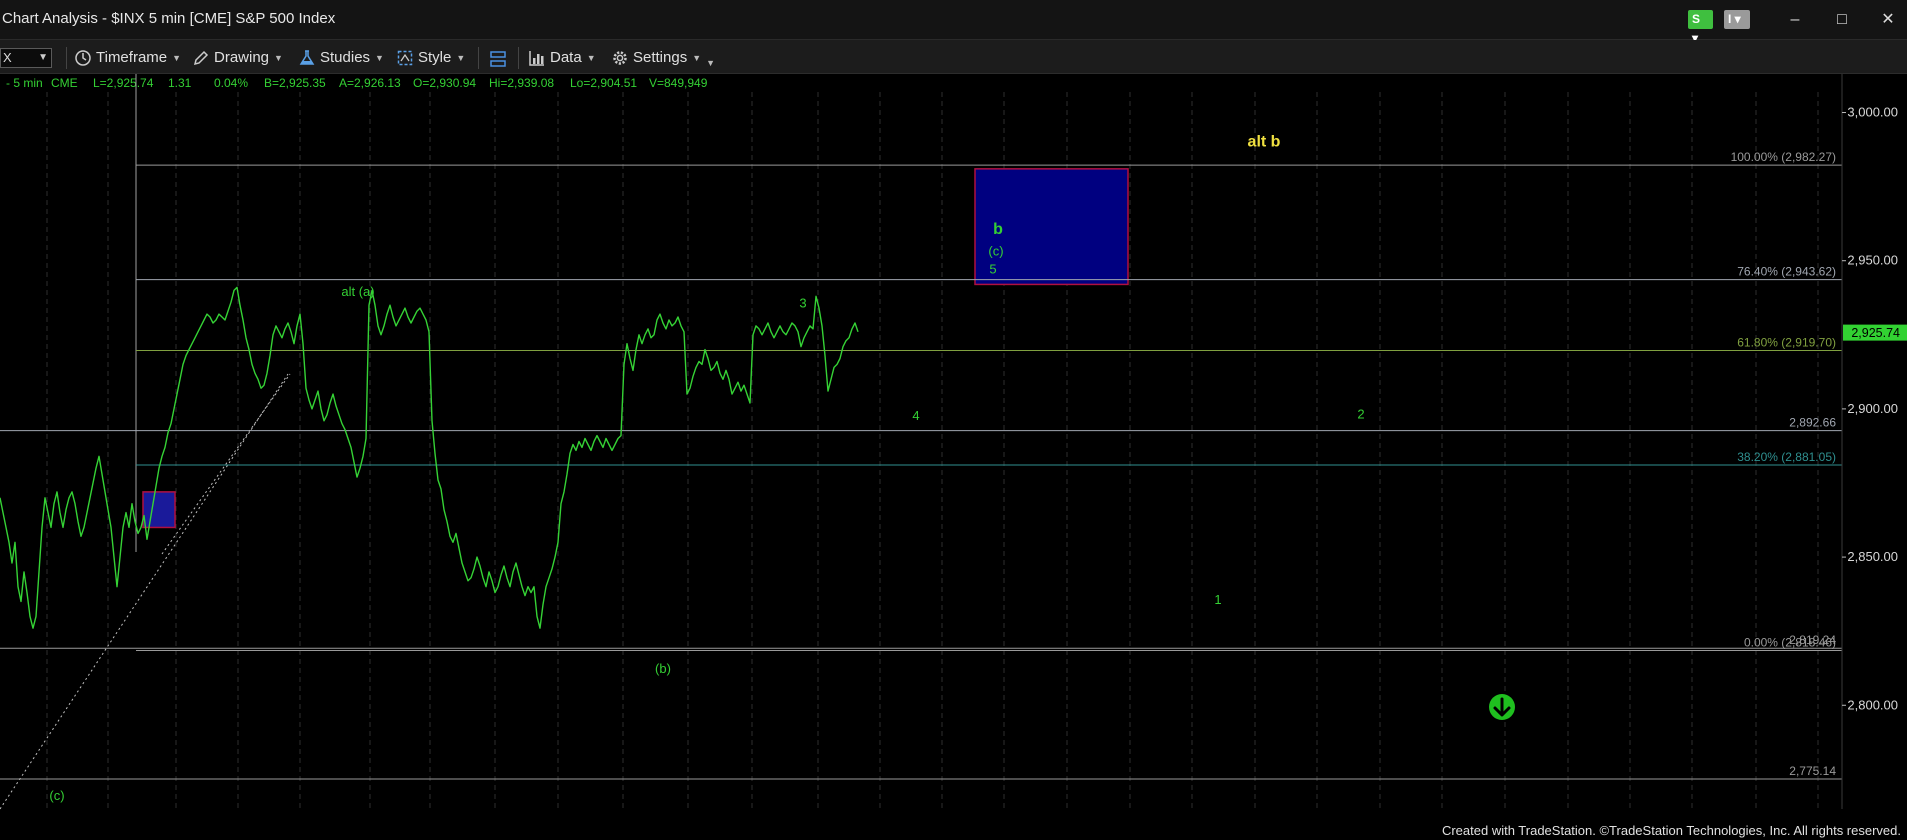  I want to click on status-item-4: 0.04%, so click(231, 83).